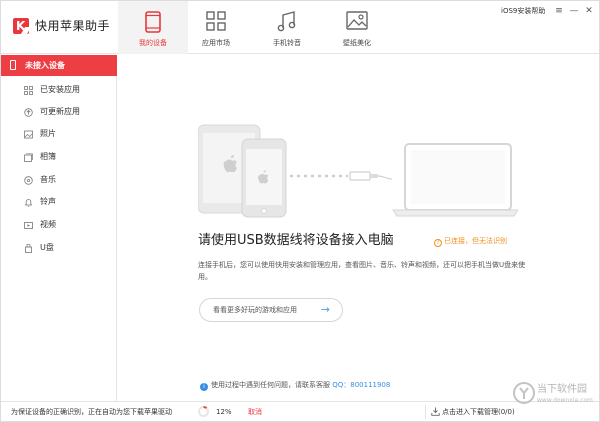  What do you see at coordinates (28, 157) in the screenshot?
I see `album-icon` at bounding box center [28, 157].